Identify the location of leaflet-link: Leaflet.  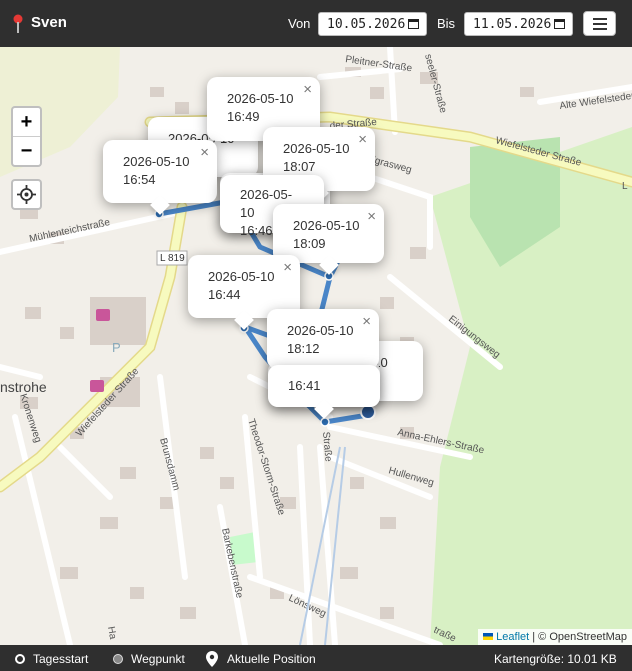
(512, 637).